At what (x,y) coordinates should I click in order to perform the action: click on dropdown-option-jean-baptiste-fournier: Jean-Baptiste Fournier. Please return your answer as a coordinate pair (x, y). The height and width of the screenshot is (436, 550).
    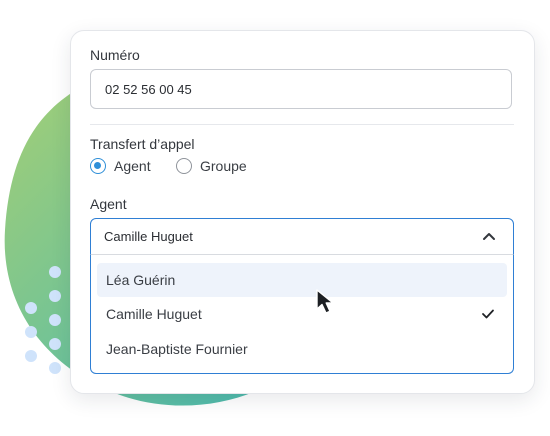
    Looking at the image, I should click on (302, 349).